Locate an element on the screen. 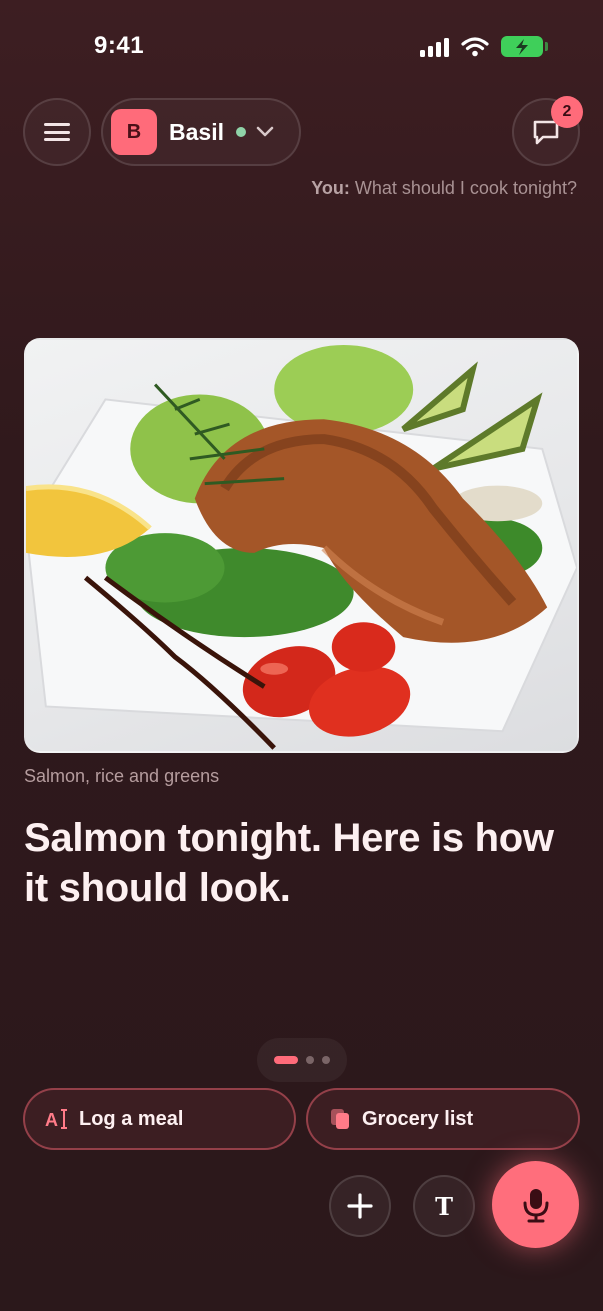 This screenshot has height=1311, width=603. microphone-icon is located at coordinates (535, 1205).